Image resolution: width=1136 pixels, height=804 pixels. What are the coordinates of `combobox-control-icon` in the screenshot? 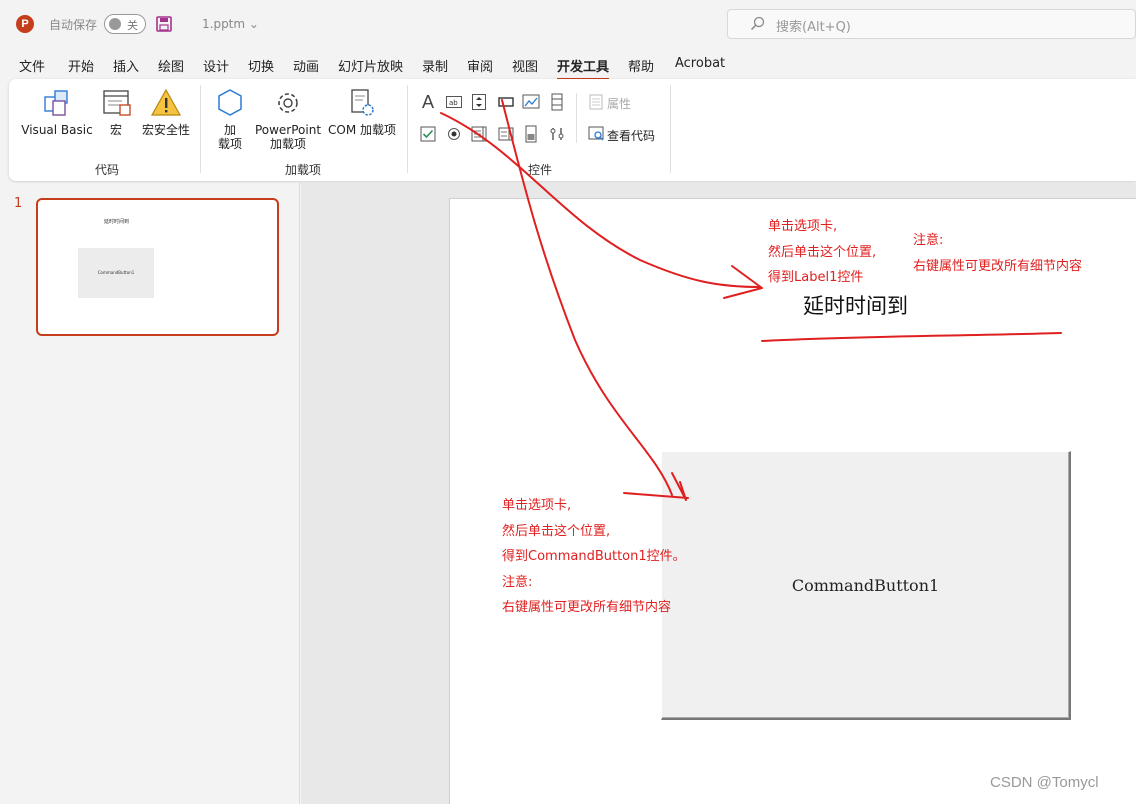 It's located at (506, 134).